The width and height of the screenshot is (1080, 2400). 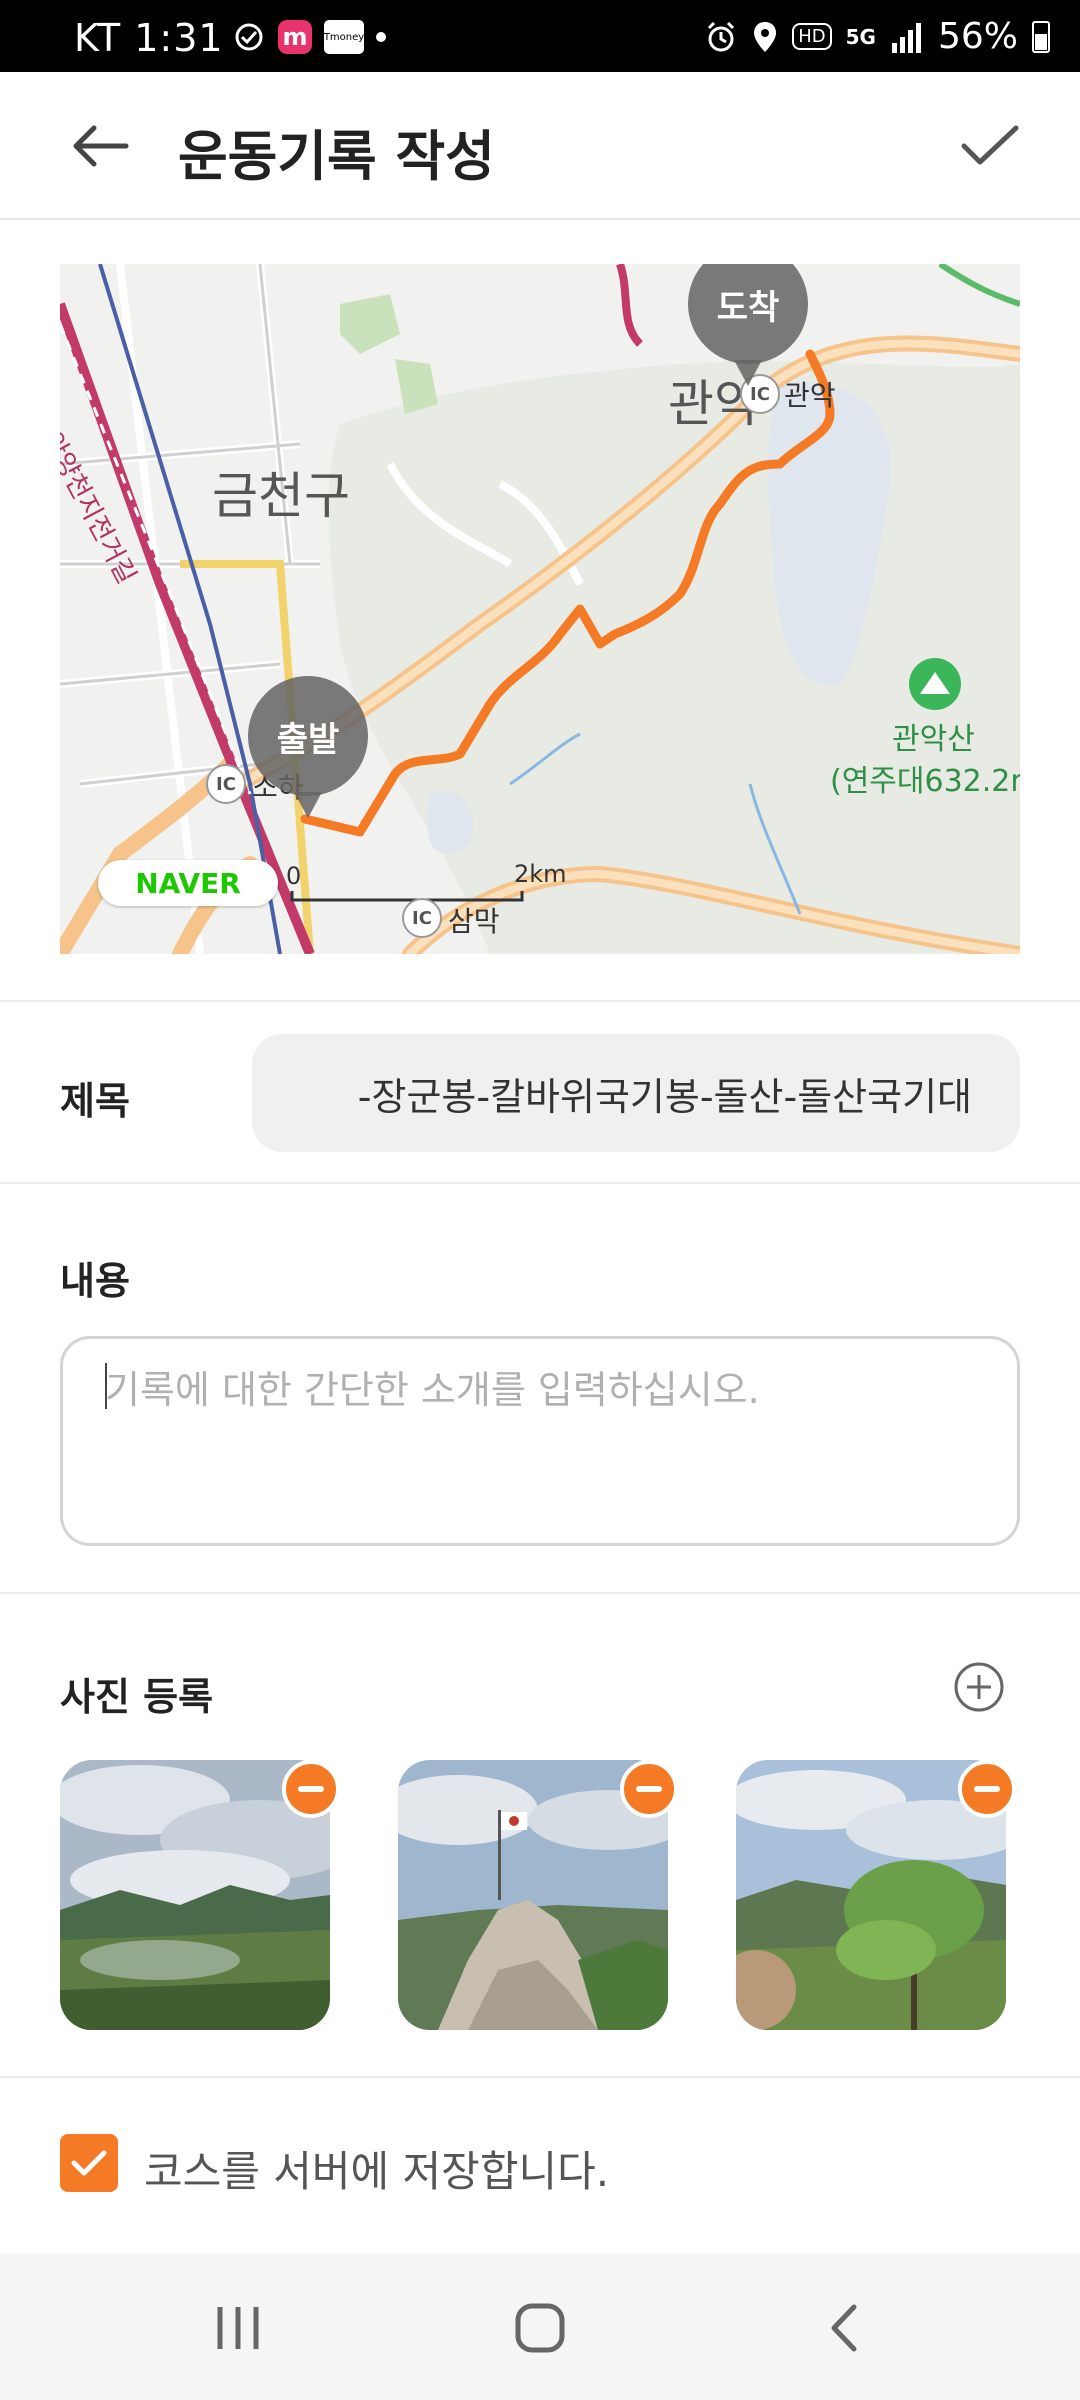 I want to click on back-button, so click(x=100, y=146).